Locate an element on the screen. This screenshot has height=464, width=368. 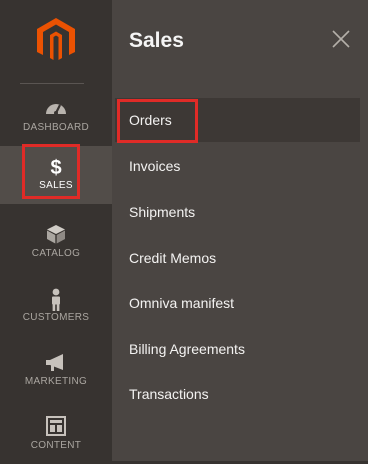
nav-catalog-label: CATALOG is located at coordinates (56, 253).